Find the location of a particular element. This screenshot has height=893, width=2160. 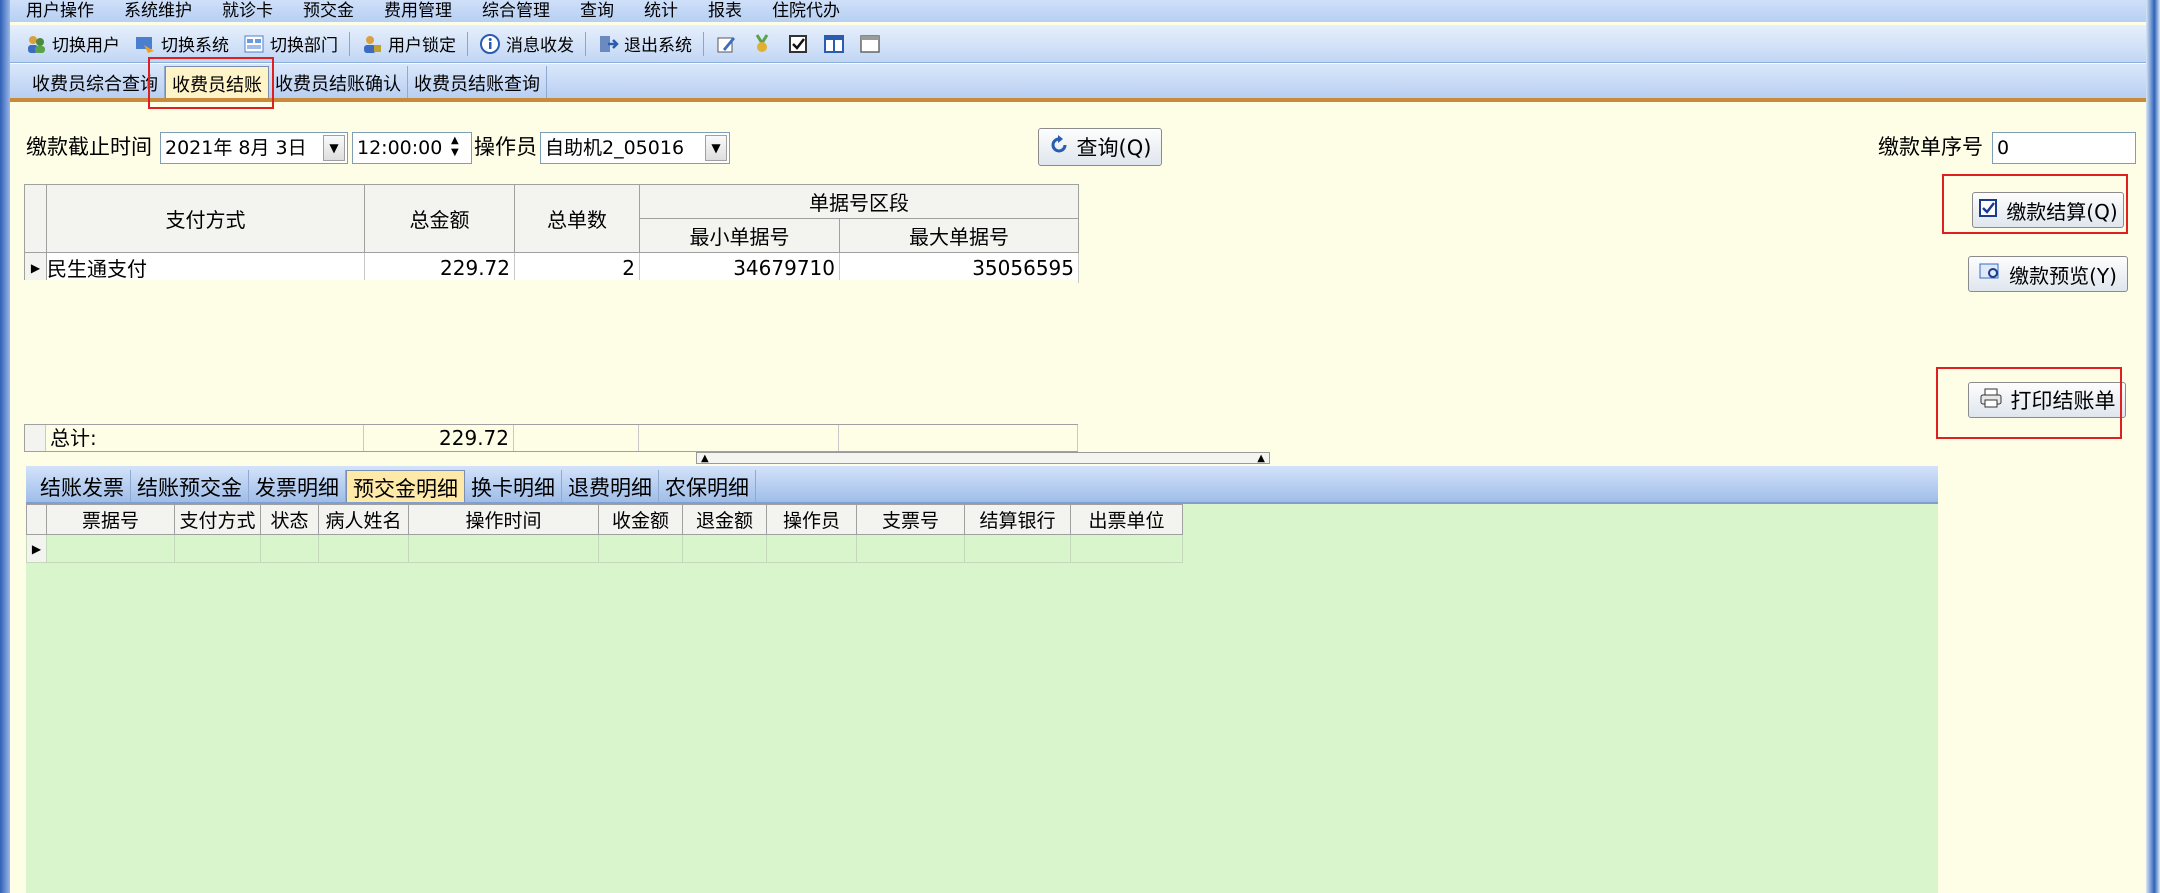

cell-total-count: 2 is located at coordinates (577, 267).